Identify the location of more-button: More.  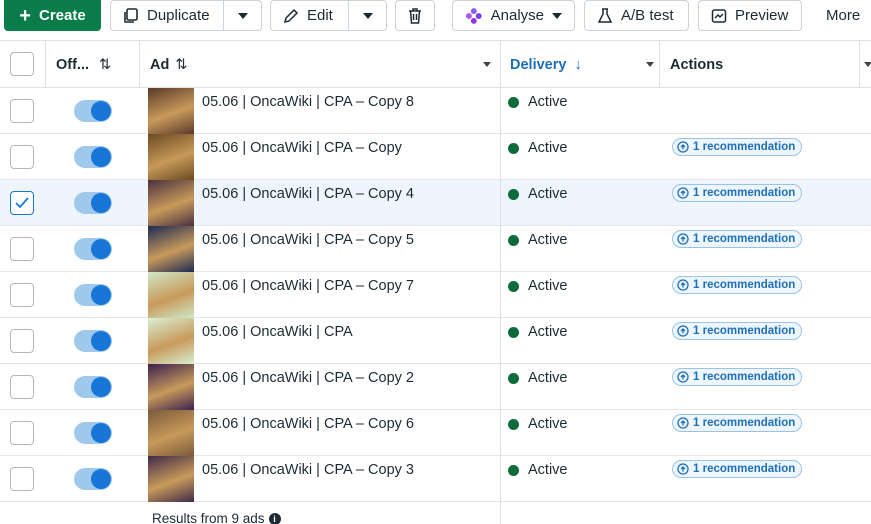
(843, 15).